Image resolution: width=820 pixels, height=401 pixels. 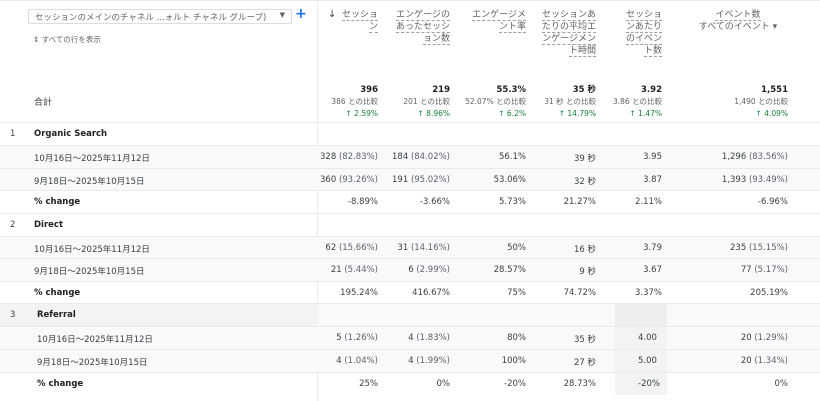 I want to click on metric-cell: 20 (1.34%), so click(x=726, y=361).